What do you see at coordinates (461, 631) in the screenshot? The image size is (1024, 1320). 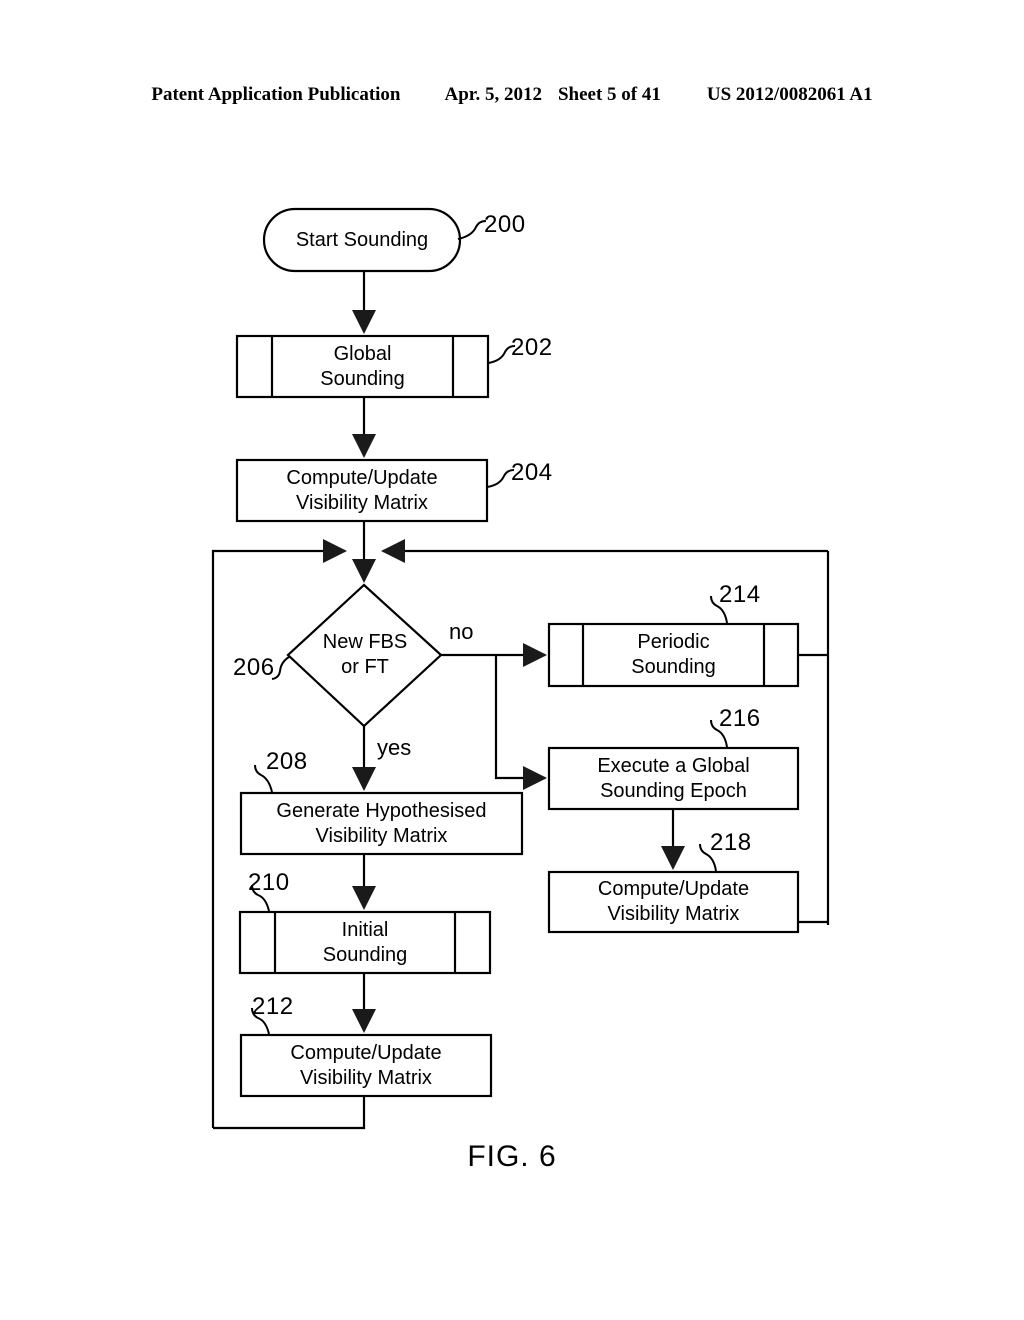 I see `edge-label-no: no` at bounding box center [461, 631].